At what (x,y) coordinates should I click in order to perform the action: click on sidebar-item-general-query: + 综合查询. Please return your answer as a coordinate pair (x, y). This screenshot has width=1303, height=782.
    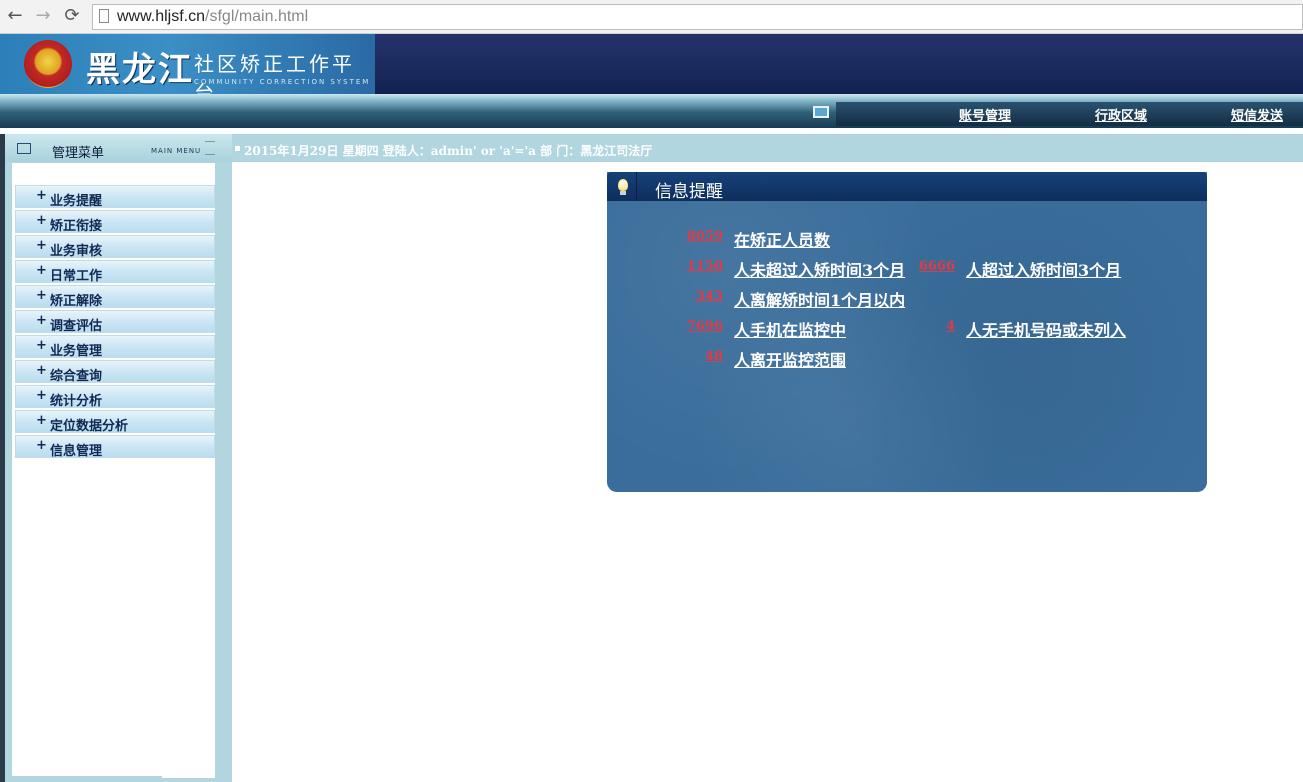
    Looking at the image, I should click on (115, 372).